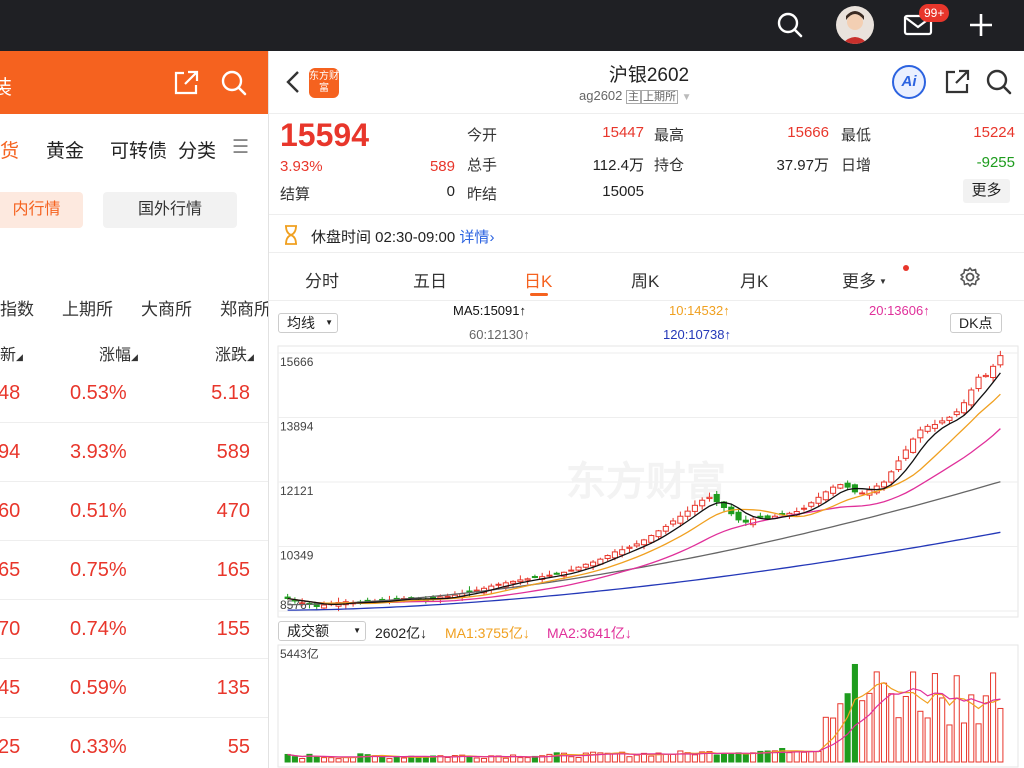 This screenshot has height=768, width=1024. Describe the element at coordinates (970, 279) in the screenshot. I see `settings-icon` at that location.